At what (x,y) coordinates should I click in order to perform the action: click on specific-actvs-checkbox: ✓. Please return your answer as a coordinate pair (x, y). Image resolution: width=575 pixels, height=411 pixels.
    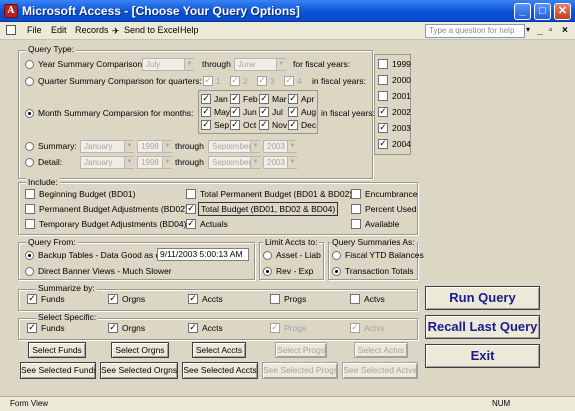
    Looking at the image, I should click on (355, 328).